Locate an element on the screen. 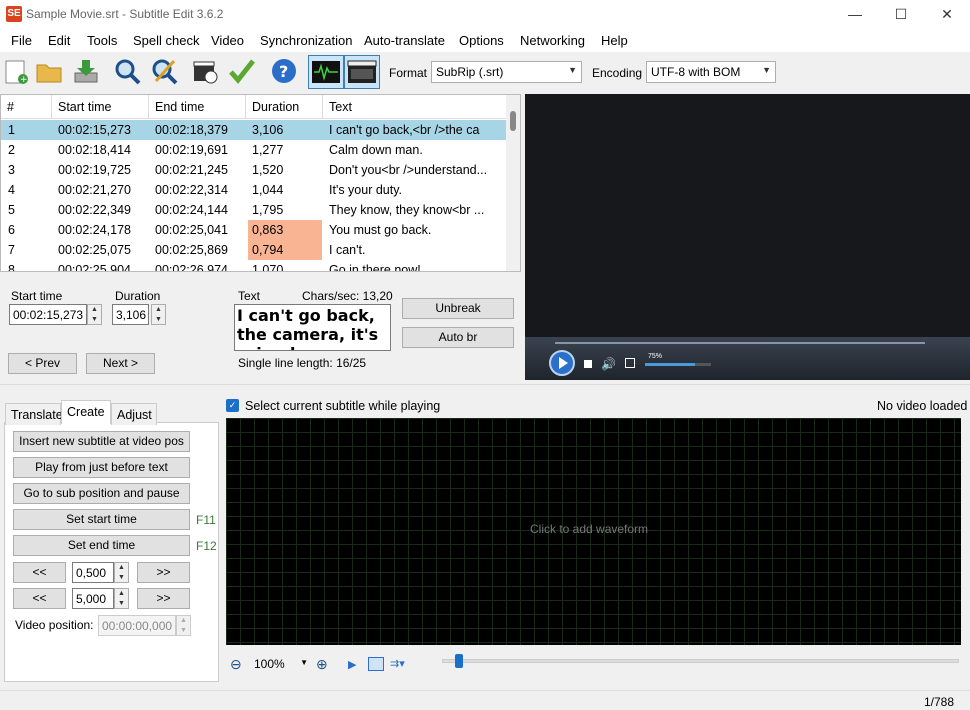 This screenshot has height=710, width=970. insert-subtitle-button: Insert new subtitle at video pos is located at coordinates (101, 441).